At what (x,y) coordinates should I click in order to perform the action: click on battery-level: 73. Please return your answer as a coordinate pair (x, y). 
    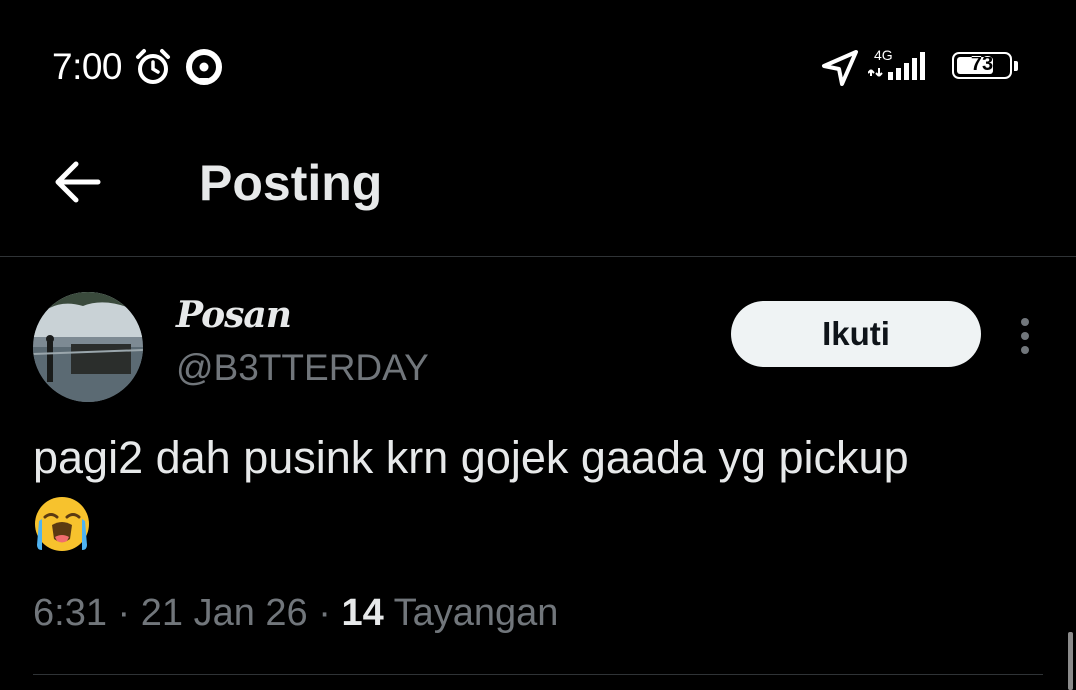
    Looking at the image, I should click on (982, 64).